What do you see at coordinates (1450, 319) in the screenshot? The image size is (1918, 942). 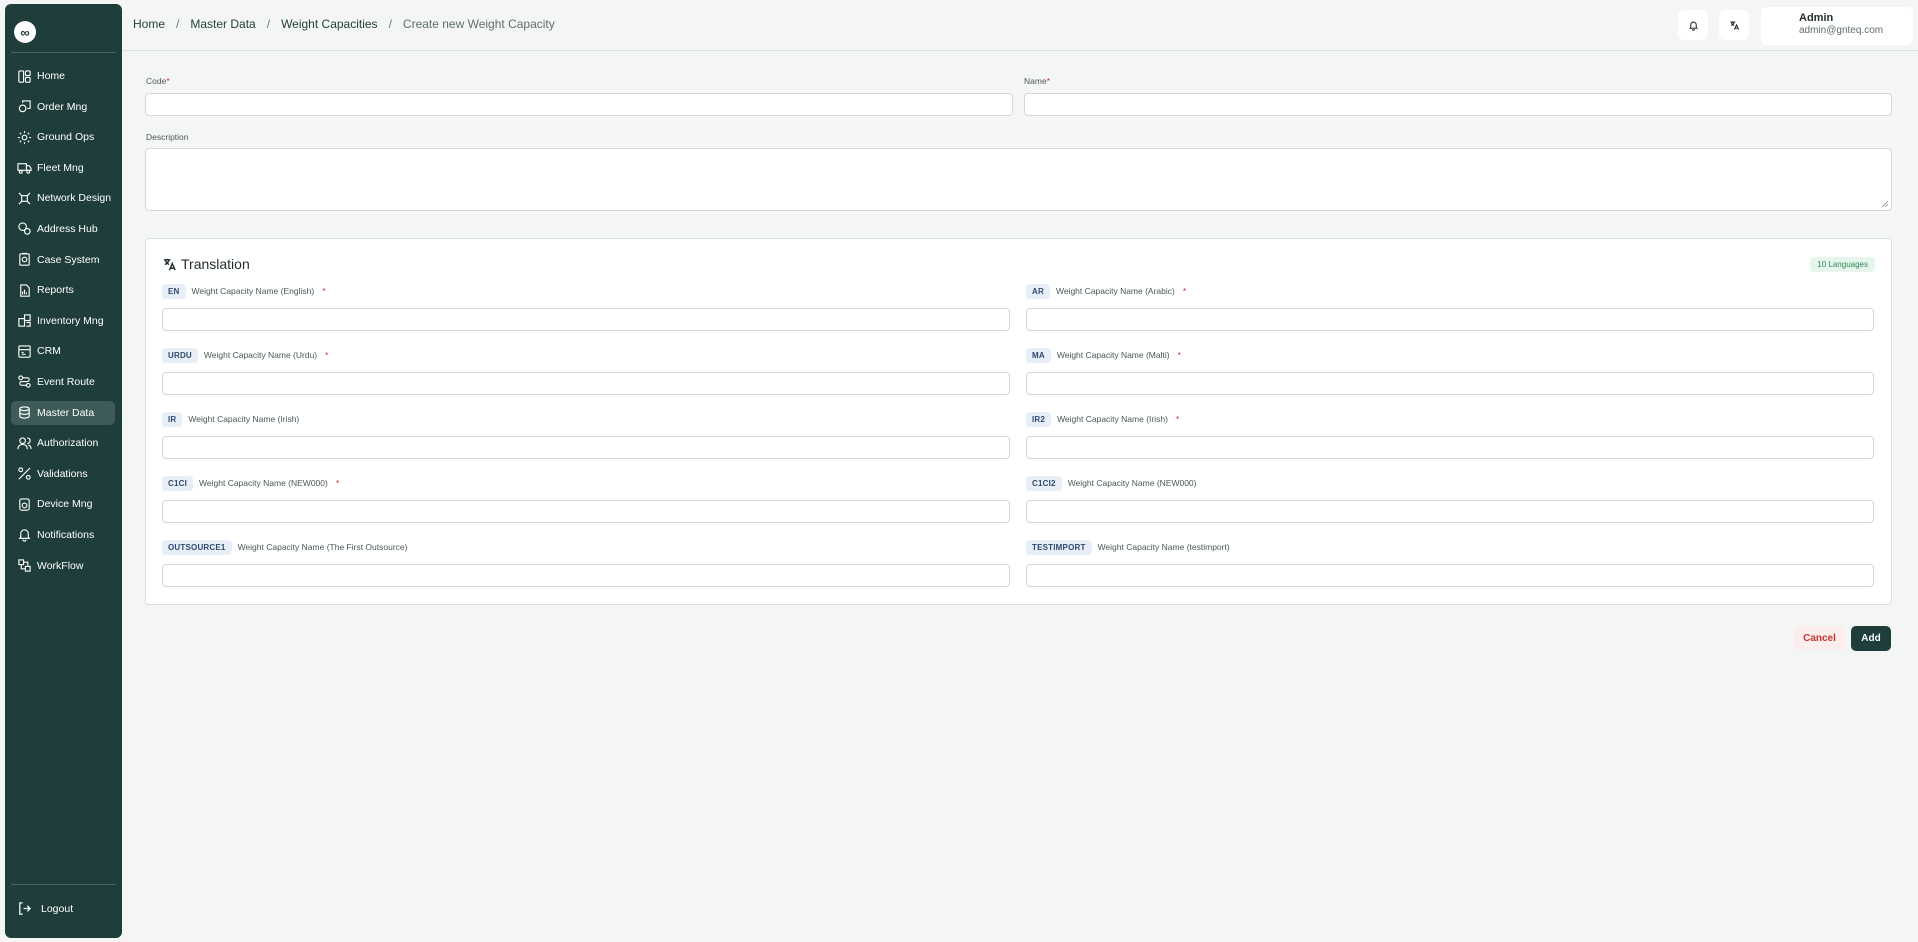 I see `translation-input-ar` at bounding box center [1450, 319].